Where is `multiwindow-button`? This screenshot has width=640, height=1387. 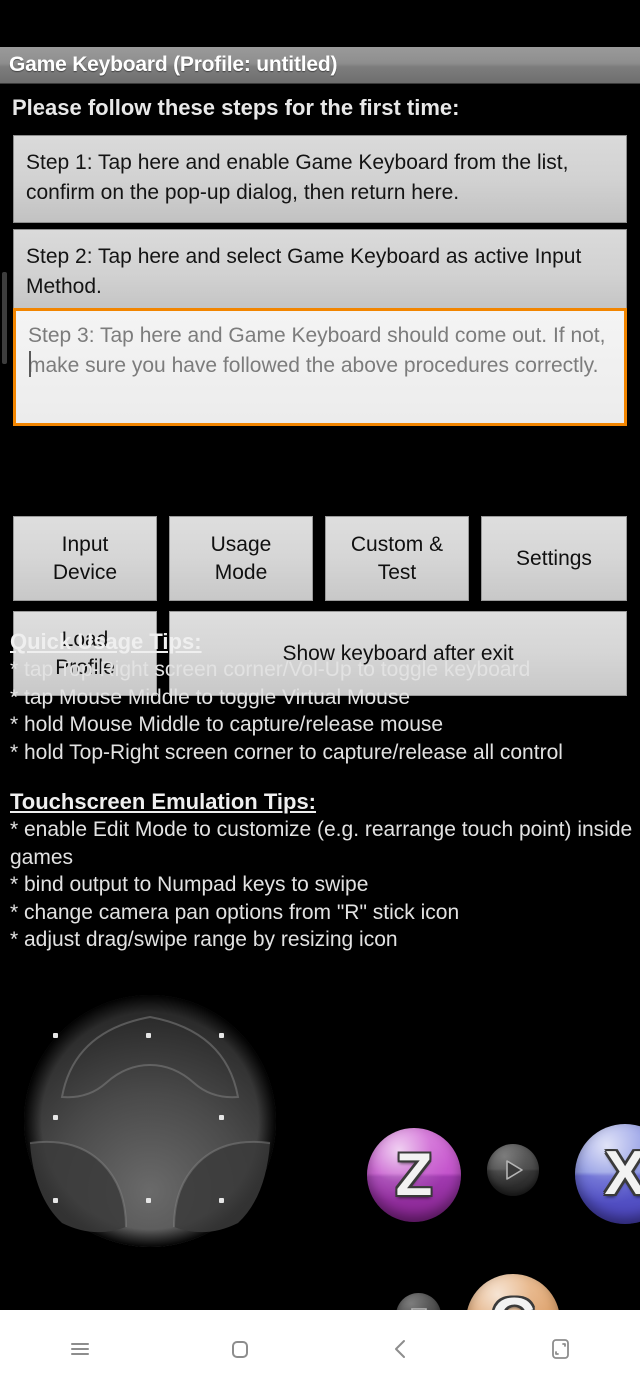
multiwindow-button is located at coordinates (560, 1348).